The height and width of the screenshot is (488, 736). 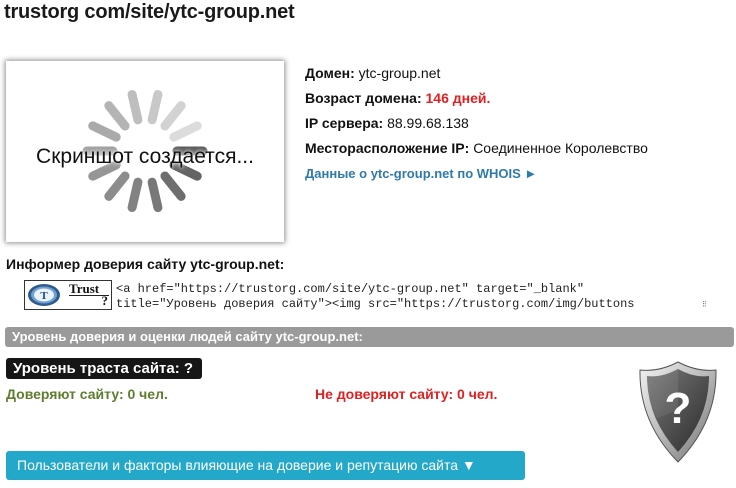 I want to click on server-ip-label: IP сервера:, so click(x=344, y=123).